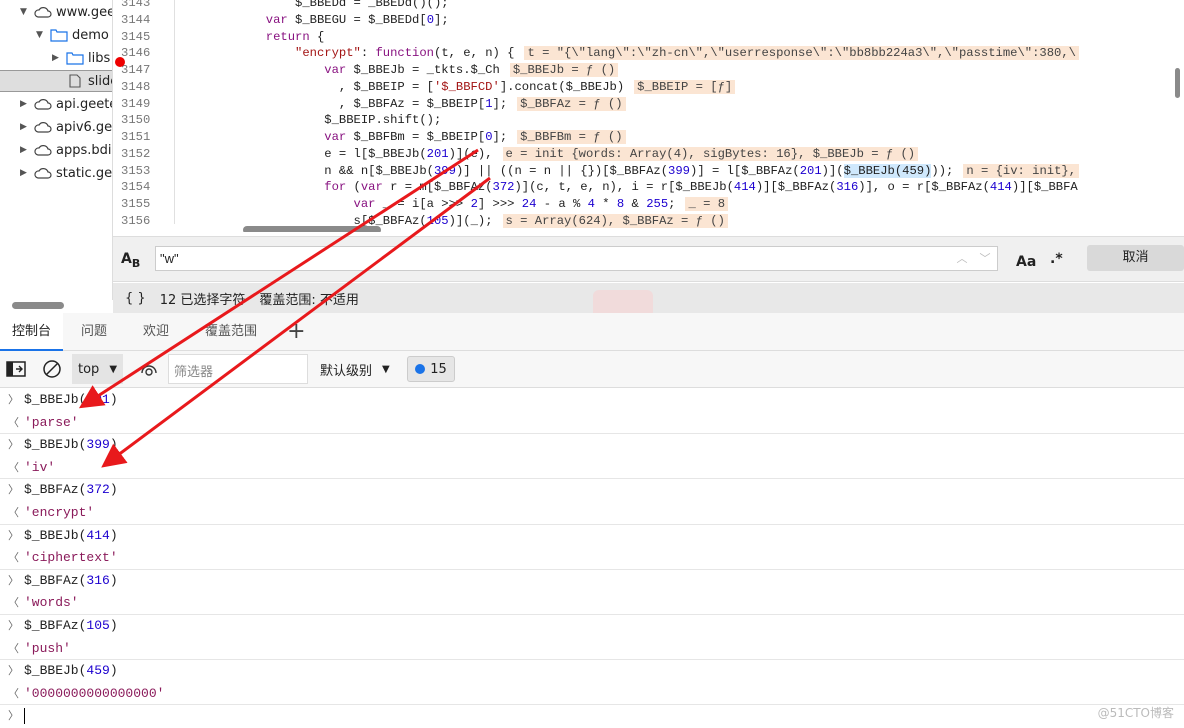 The width and height of the screenshot is (1184, 728). What do you see at coordinates (402, 137) in the screenshot?
I see `code-line: var $_BBFBm = $_BBEIP[0]; $_BBFBm = ƒ ()` at bounding box center [402, 137].